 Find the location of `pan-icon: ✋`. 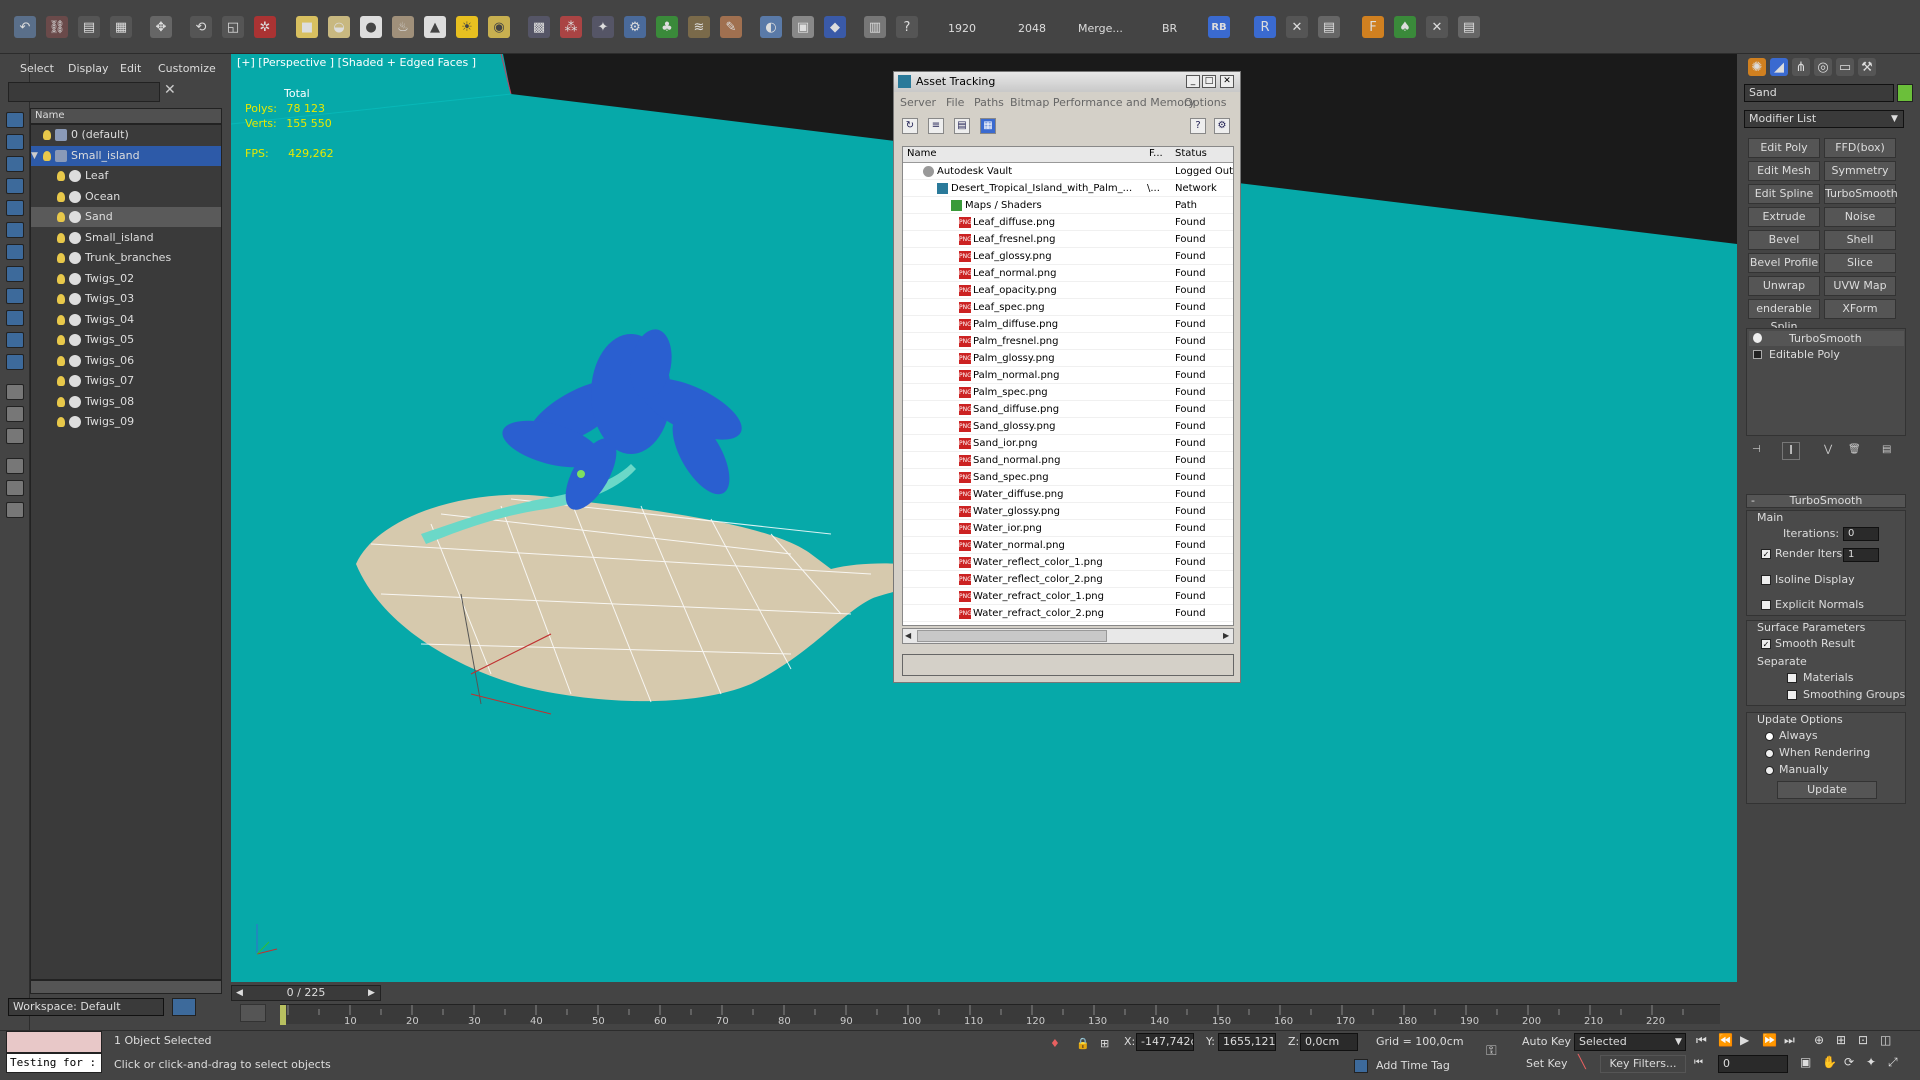

pan-icon: ✋ is located at coordinates (1829, 1062).